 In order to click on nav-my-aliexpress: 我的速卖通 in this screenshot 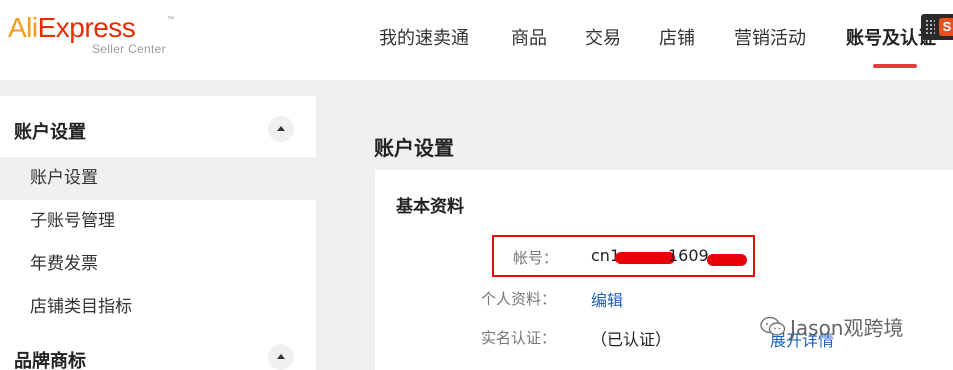, I will do `click(424, 37)`.